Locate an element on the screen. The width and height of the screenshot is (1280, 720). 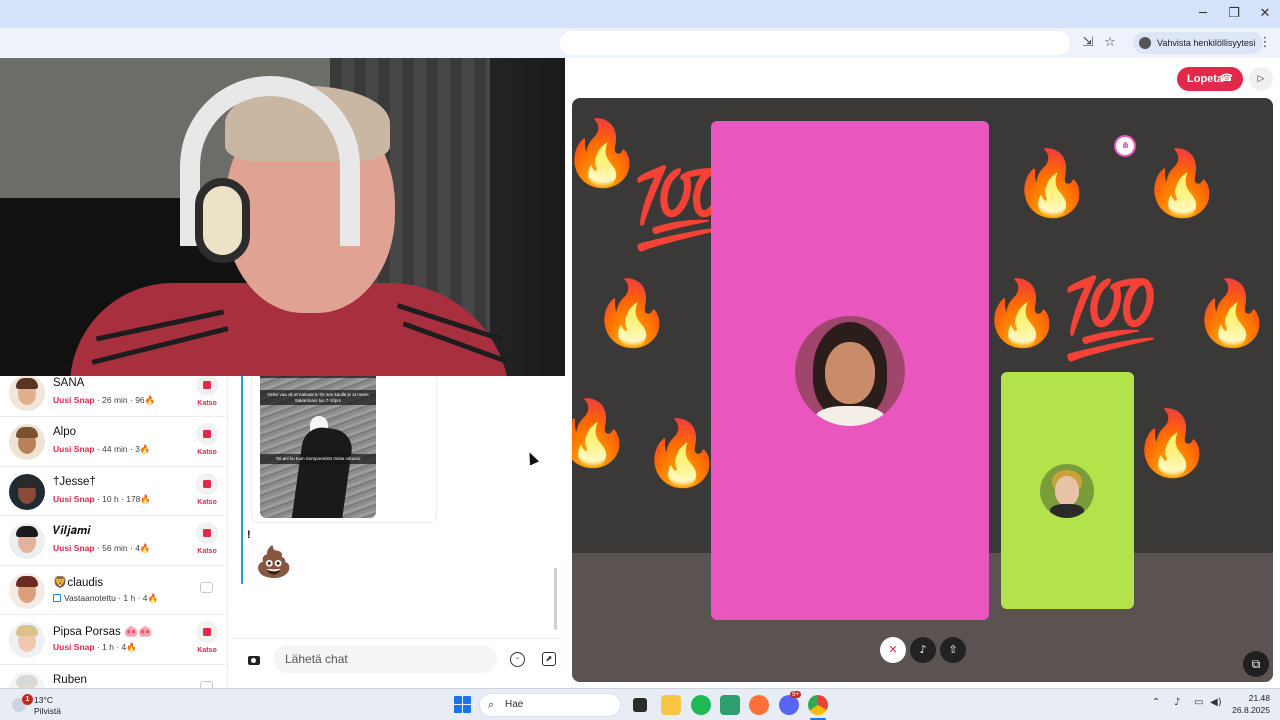
end-call-button: Lopeta ☎ is located at coordinates (1210, 79).